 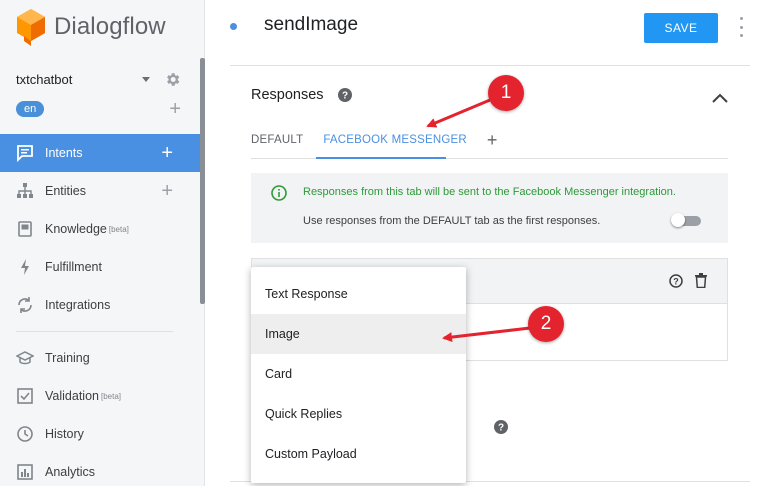 I want to click on save-button: SAVE, so click(x=681, y=28).